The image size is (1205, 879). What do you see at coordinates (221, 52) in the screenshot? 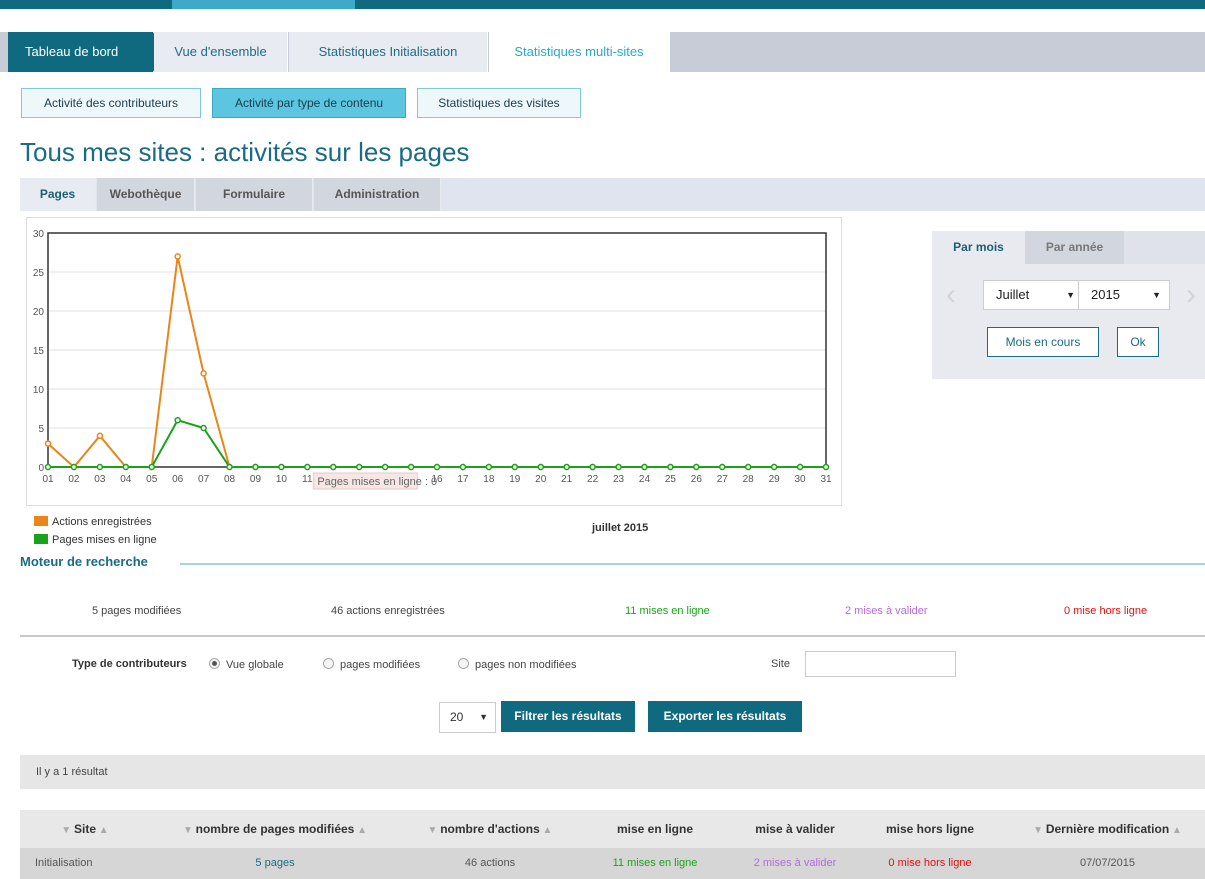
I see `nav-overview: Vue d'ensemble` at bounding box center [221, 52].